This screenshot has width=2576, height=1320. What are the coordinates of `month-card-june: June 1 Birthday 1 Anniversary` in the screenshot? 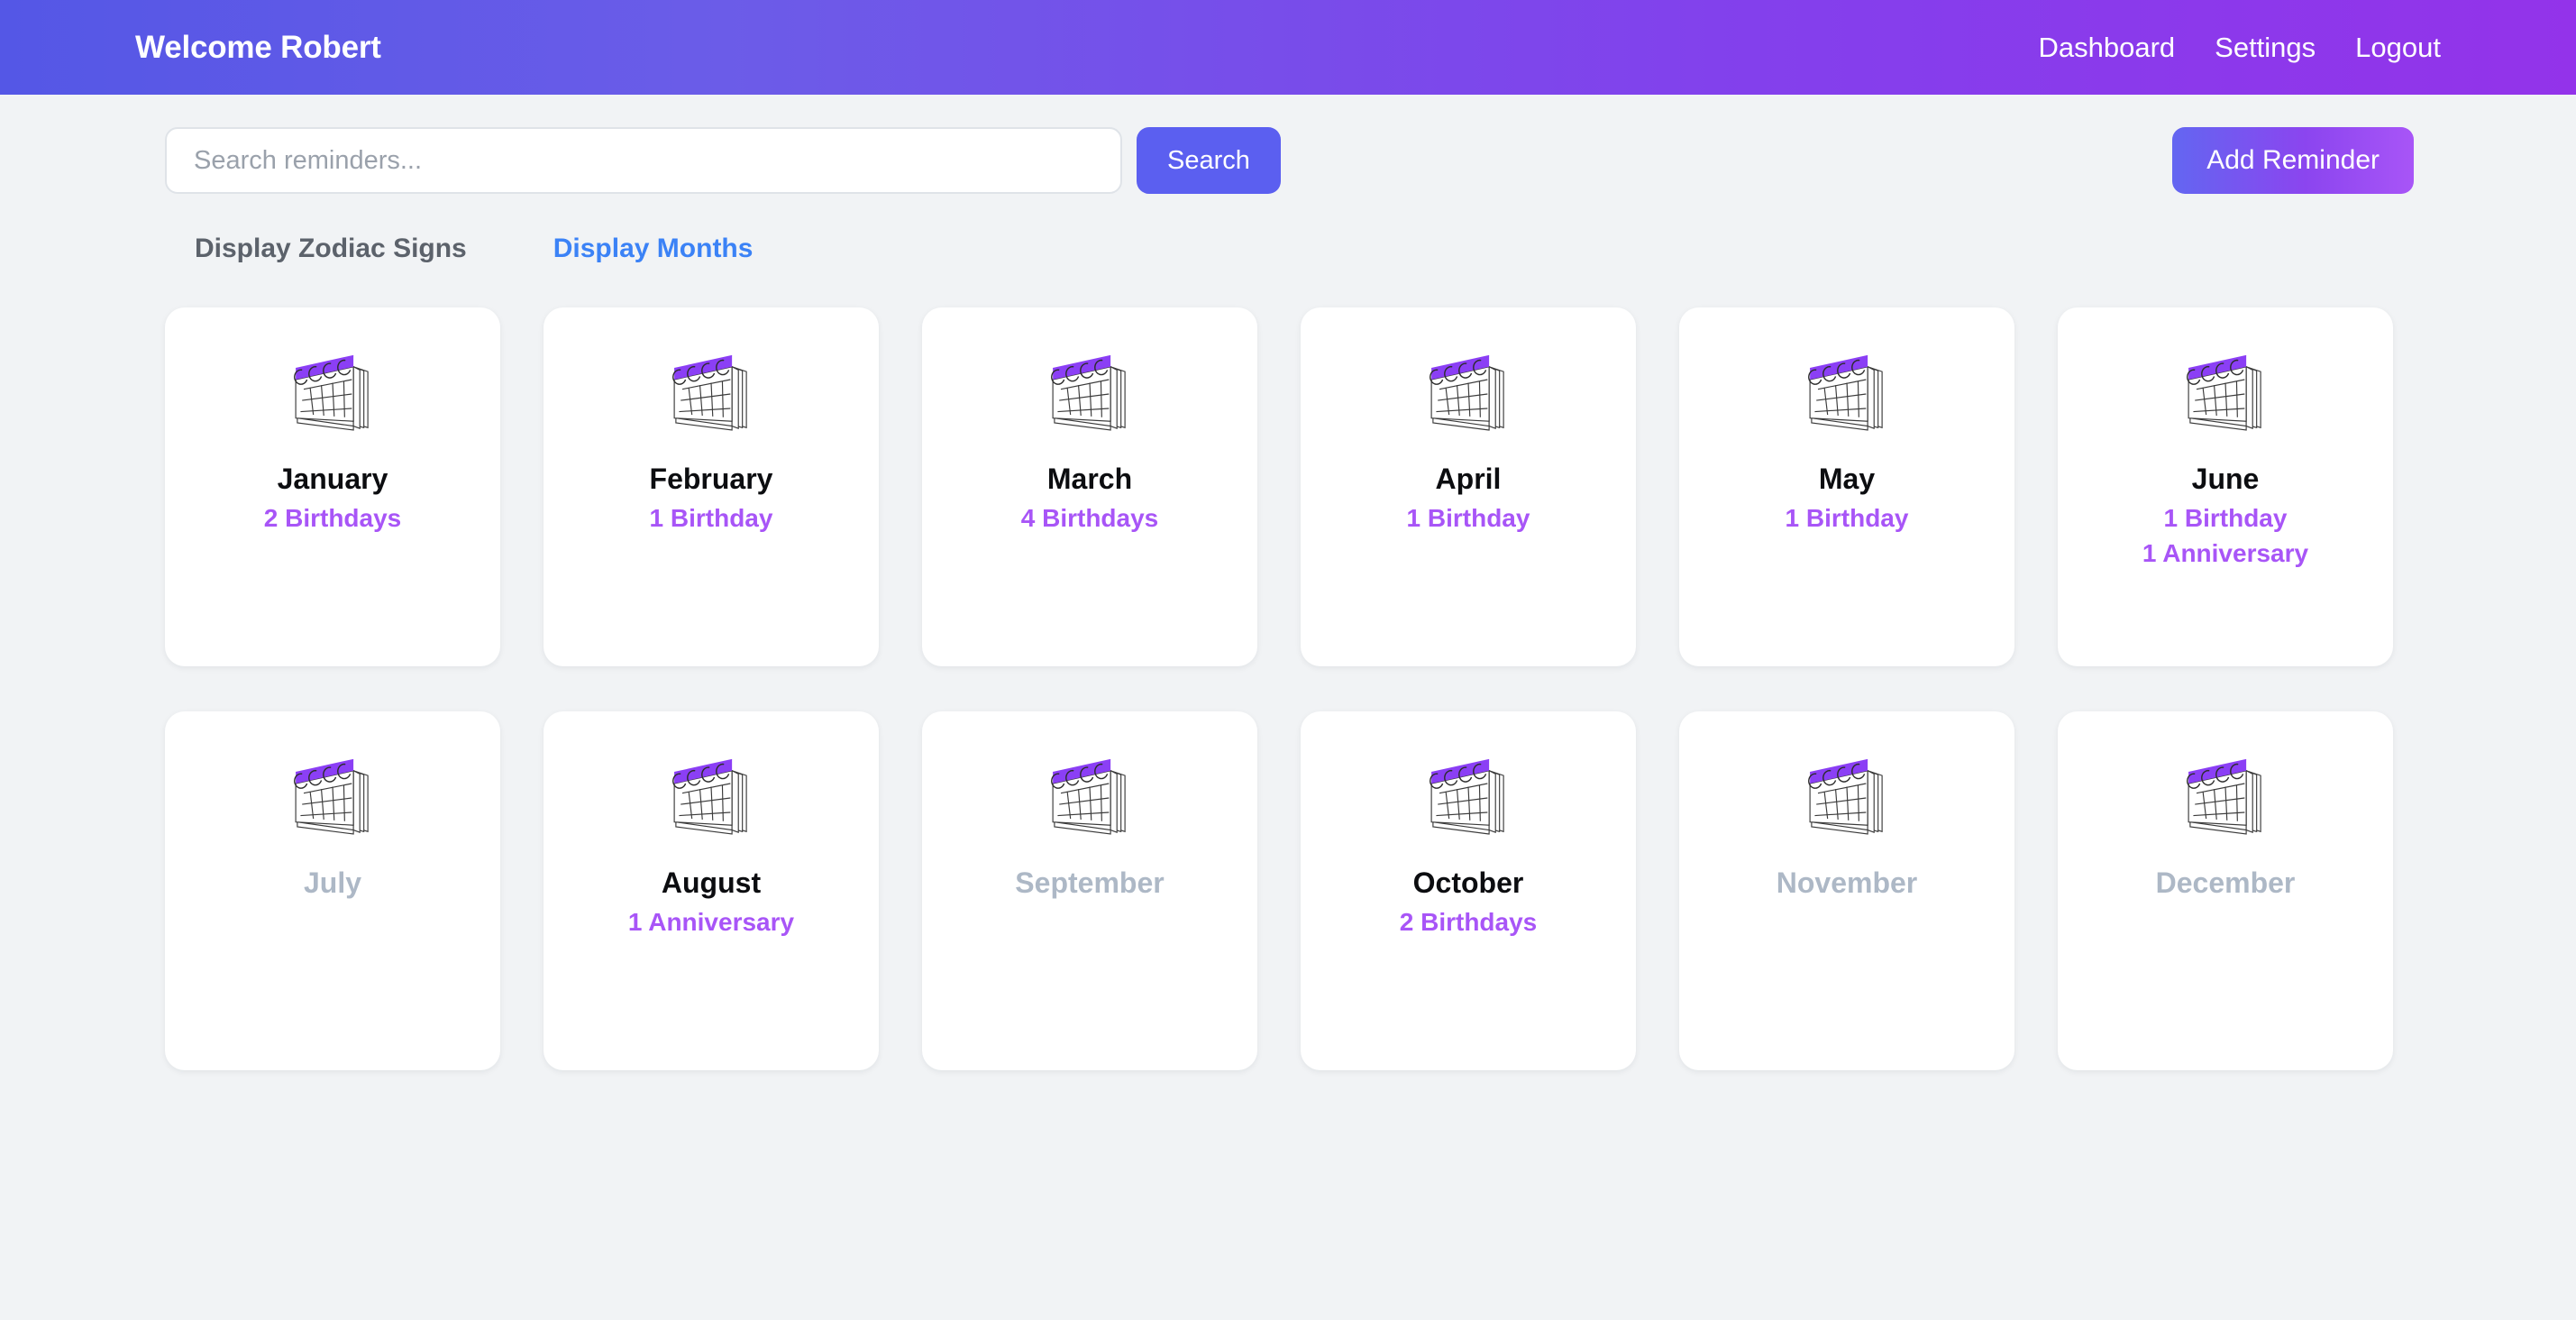 It's located at (2225, 487).